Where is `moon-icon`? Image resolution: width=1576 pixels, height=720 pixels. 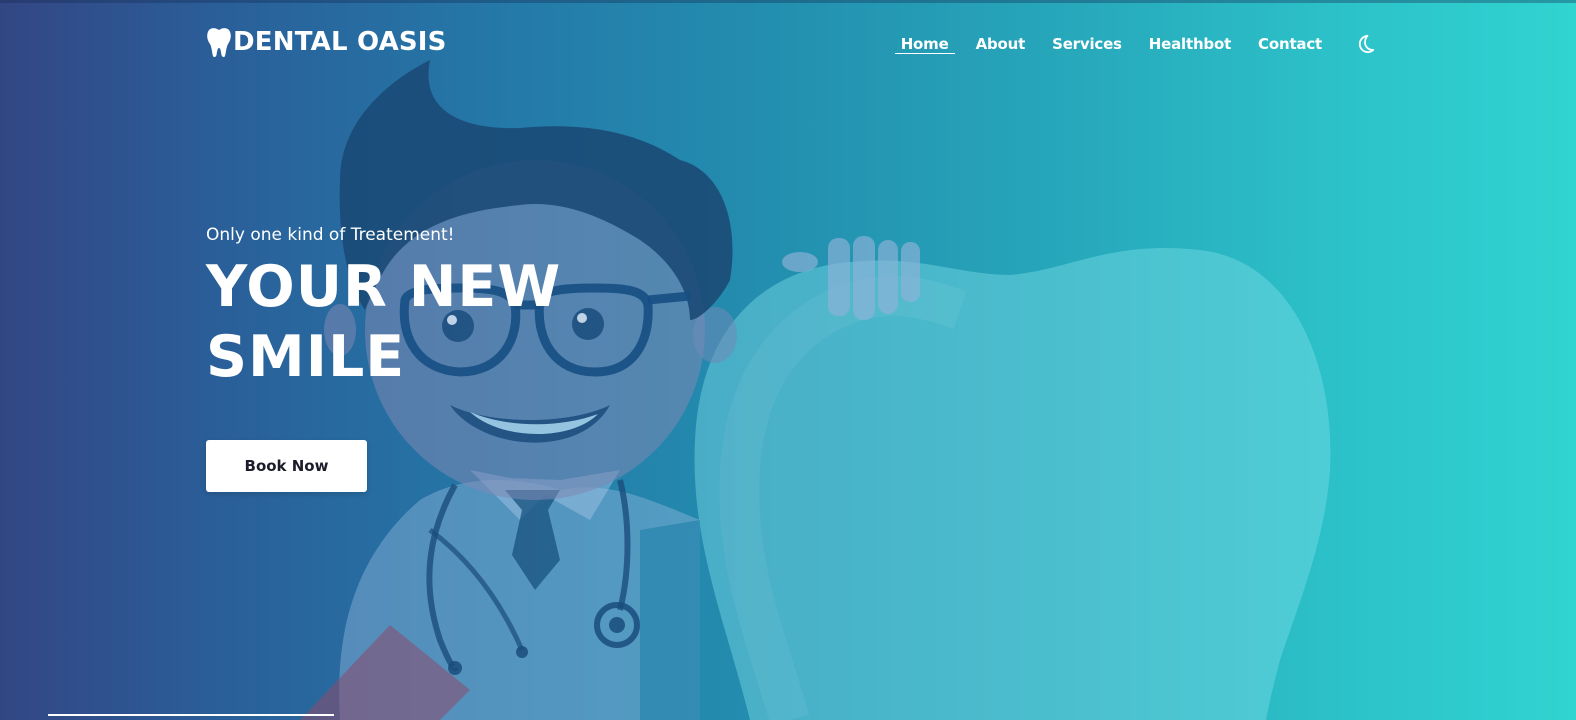 moon-icon is located at coordinates (1366, 44).